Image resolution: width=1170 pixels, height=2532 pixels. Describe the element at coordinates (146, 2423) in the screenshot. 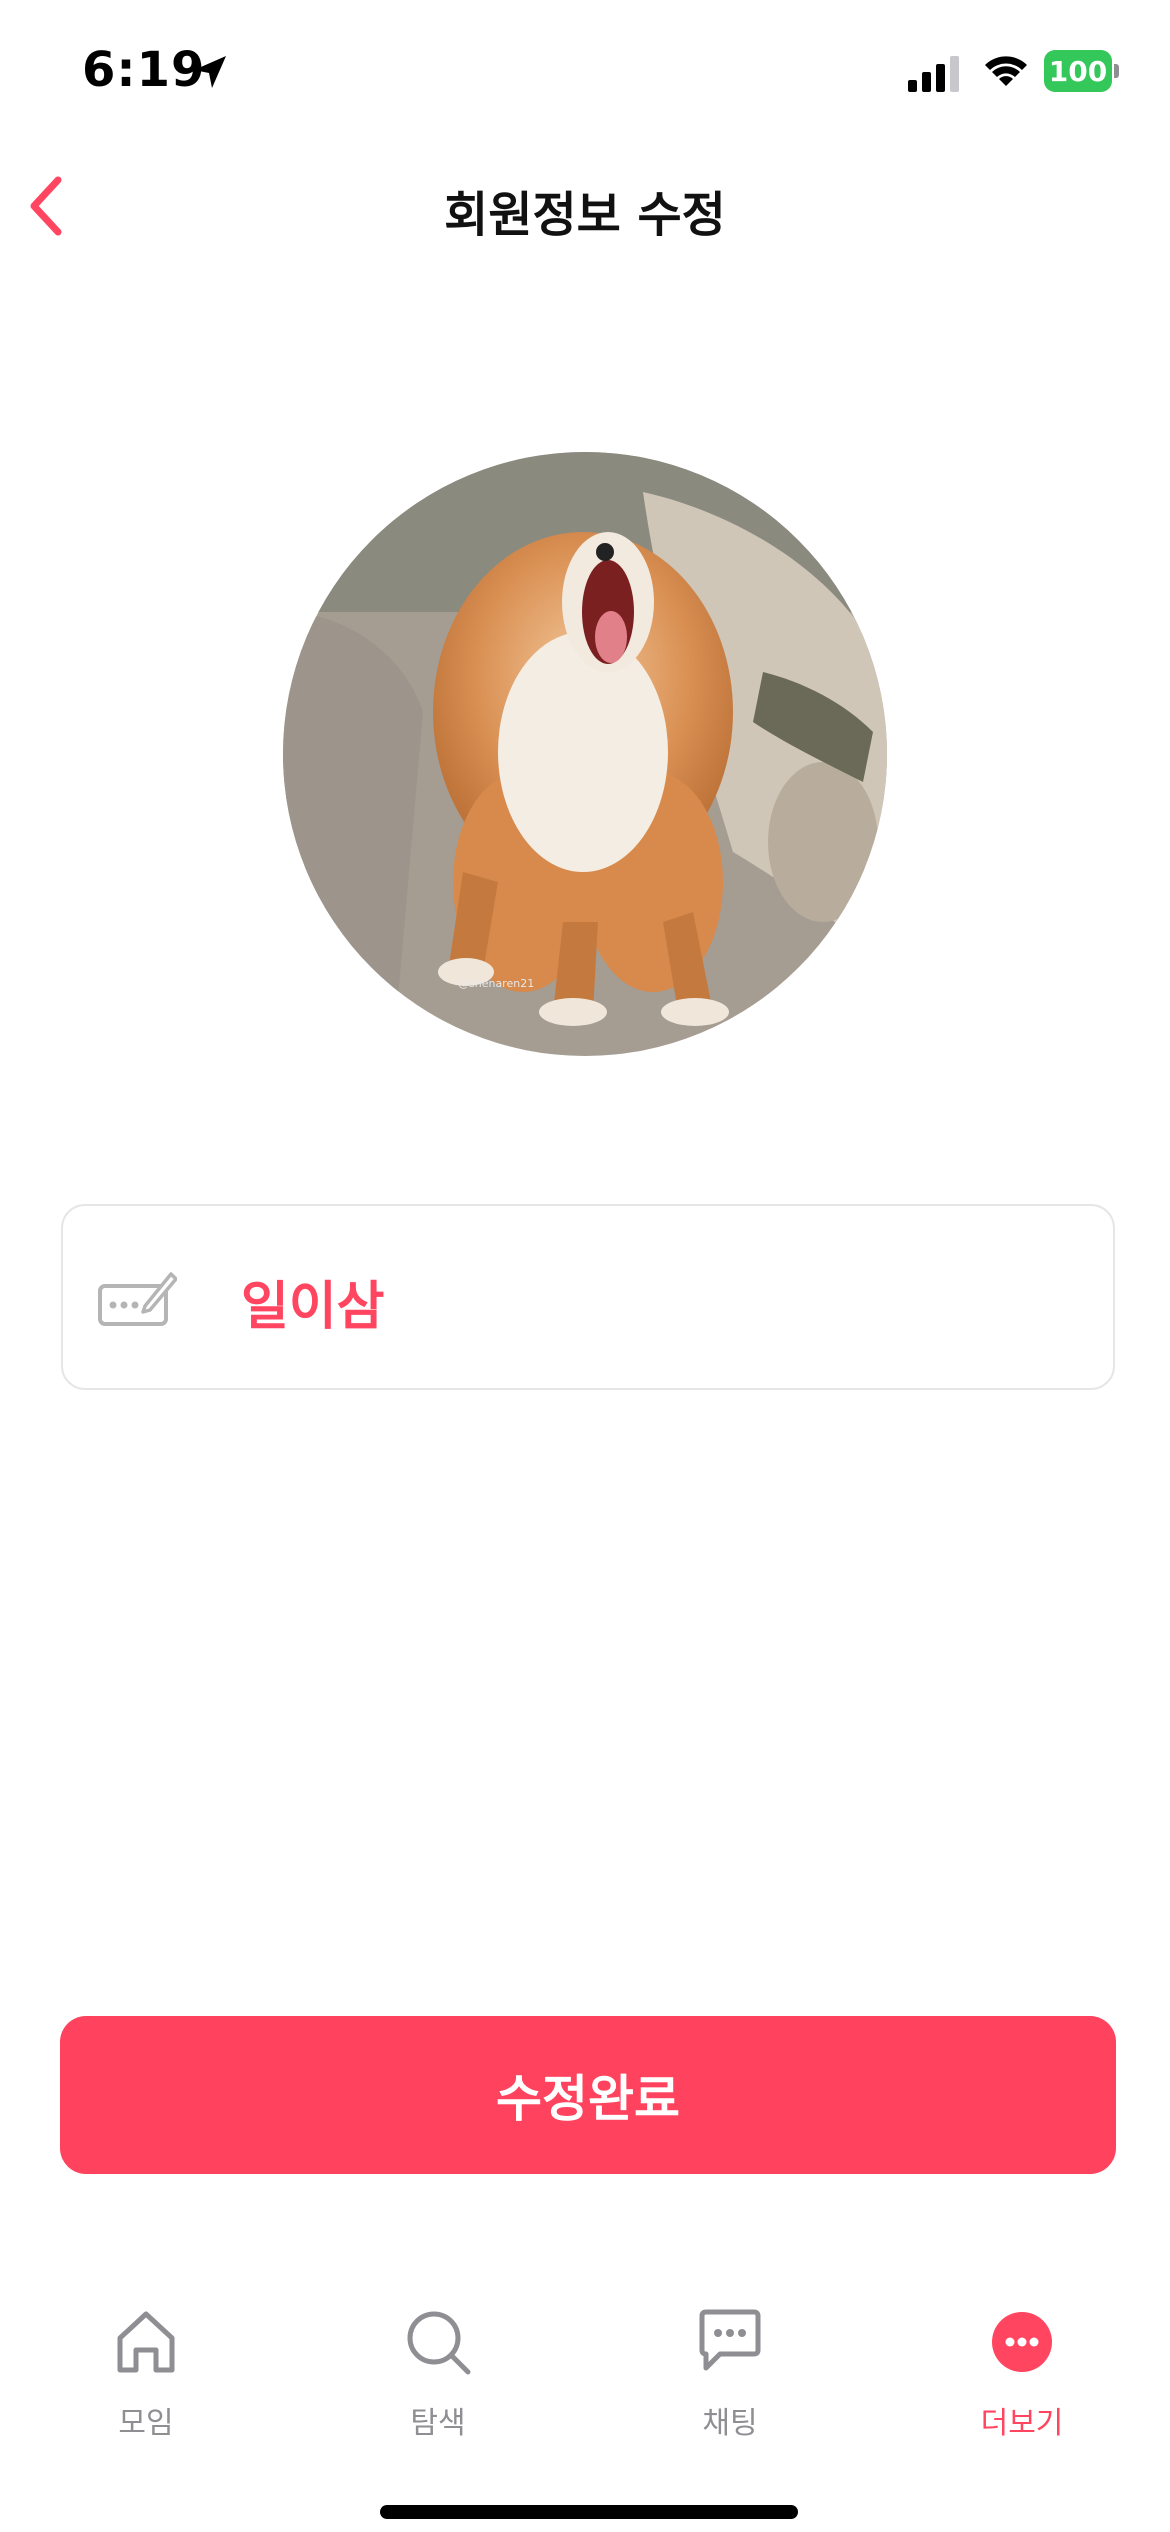

I see `tab-home-label: 모임` at that location.